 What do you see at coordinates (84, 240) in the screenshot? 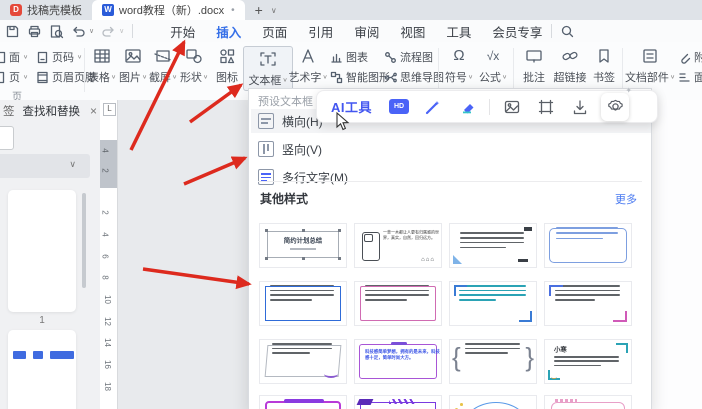
I see `sidebar-scrollbar` at bounding box center [84, 240].